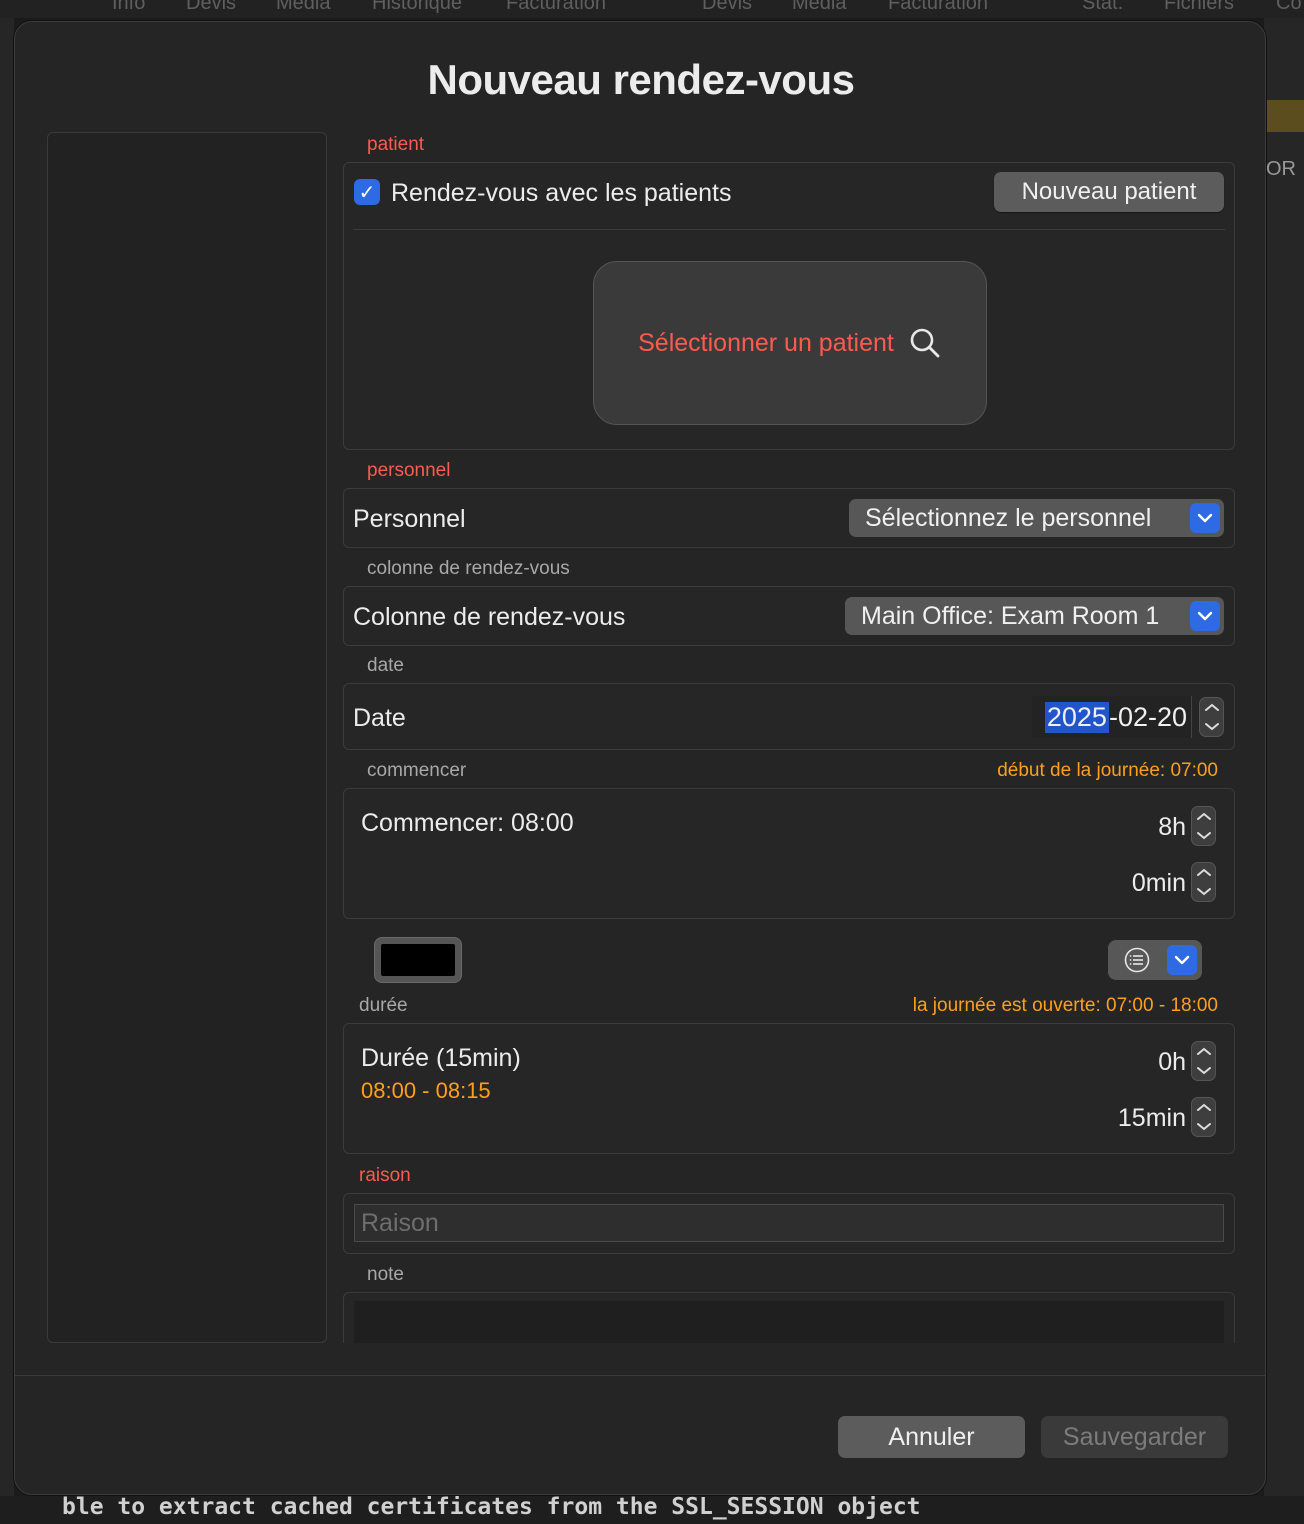 Image resolution: width=1304 pixels, height=1524 pixels. I want to click on date-label: Date, so click(379, 718).